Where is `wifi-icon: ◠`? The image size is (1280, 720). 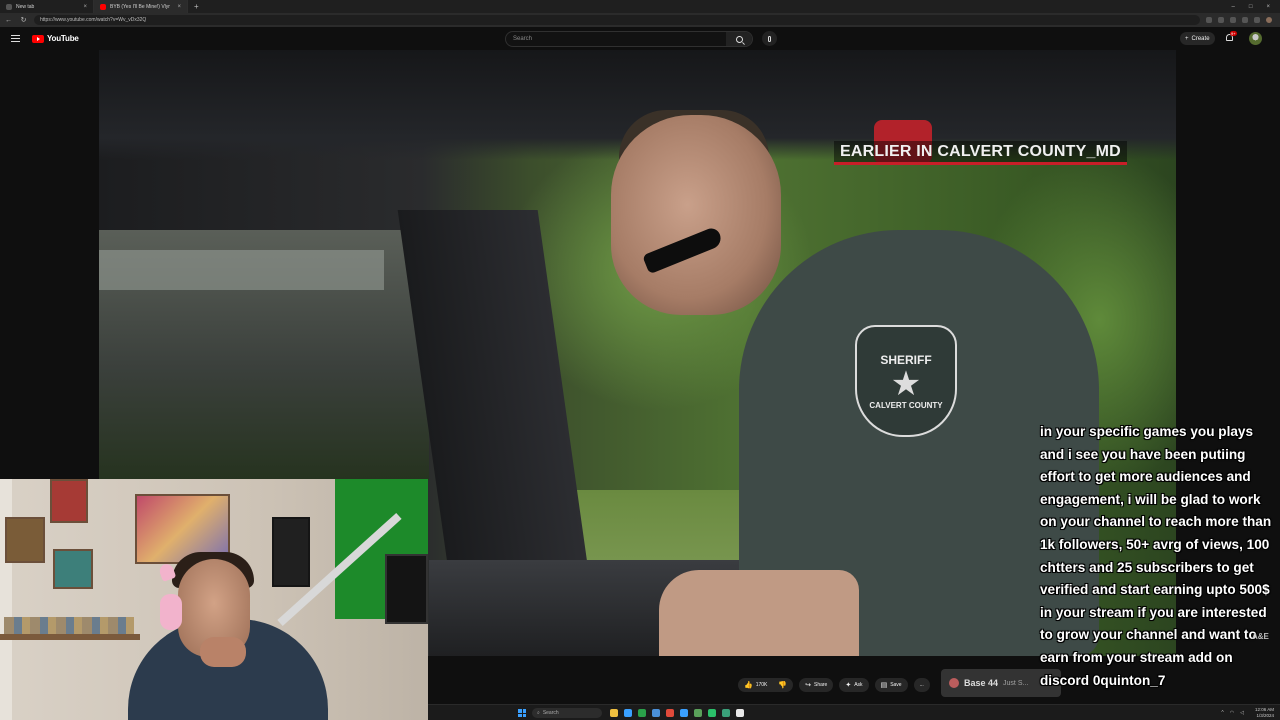
wifi-icon: ◠ is located at coordinates (1232, 713).